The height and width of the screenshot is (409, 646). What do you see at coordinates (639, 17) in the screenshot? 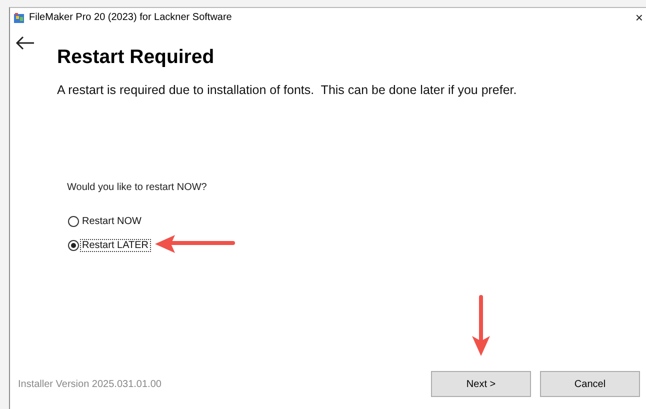
I see `close-button: ×` at bounding box center [639, 17].